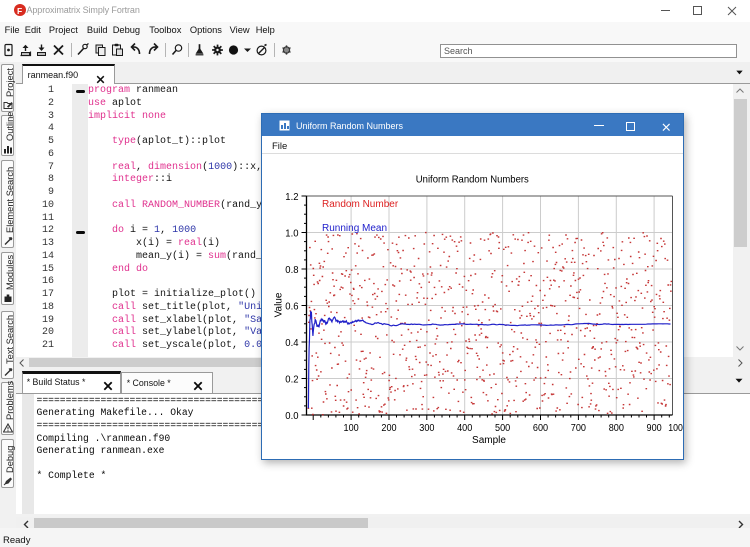 The image size is (750, 547). What do you see at coordinates (654, 428) in the screenshot?
I see `svg-text: 900` at bounding box center [654, 428].